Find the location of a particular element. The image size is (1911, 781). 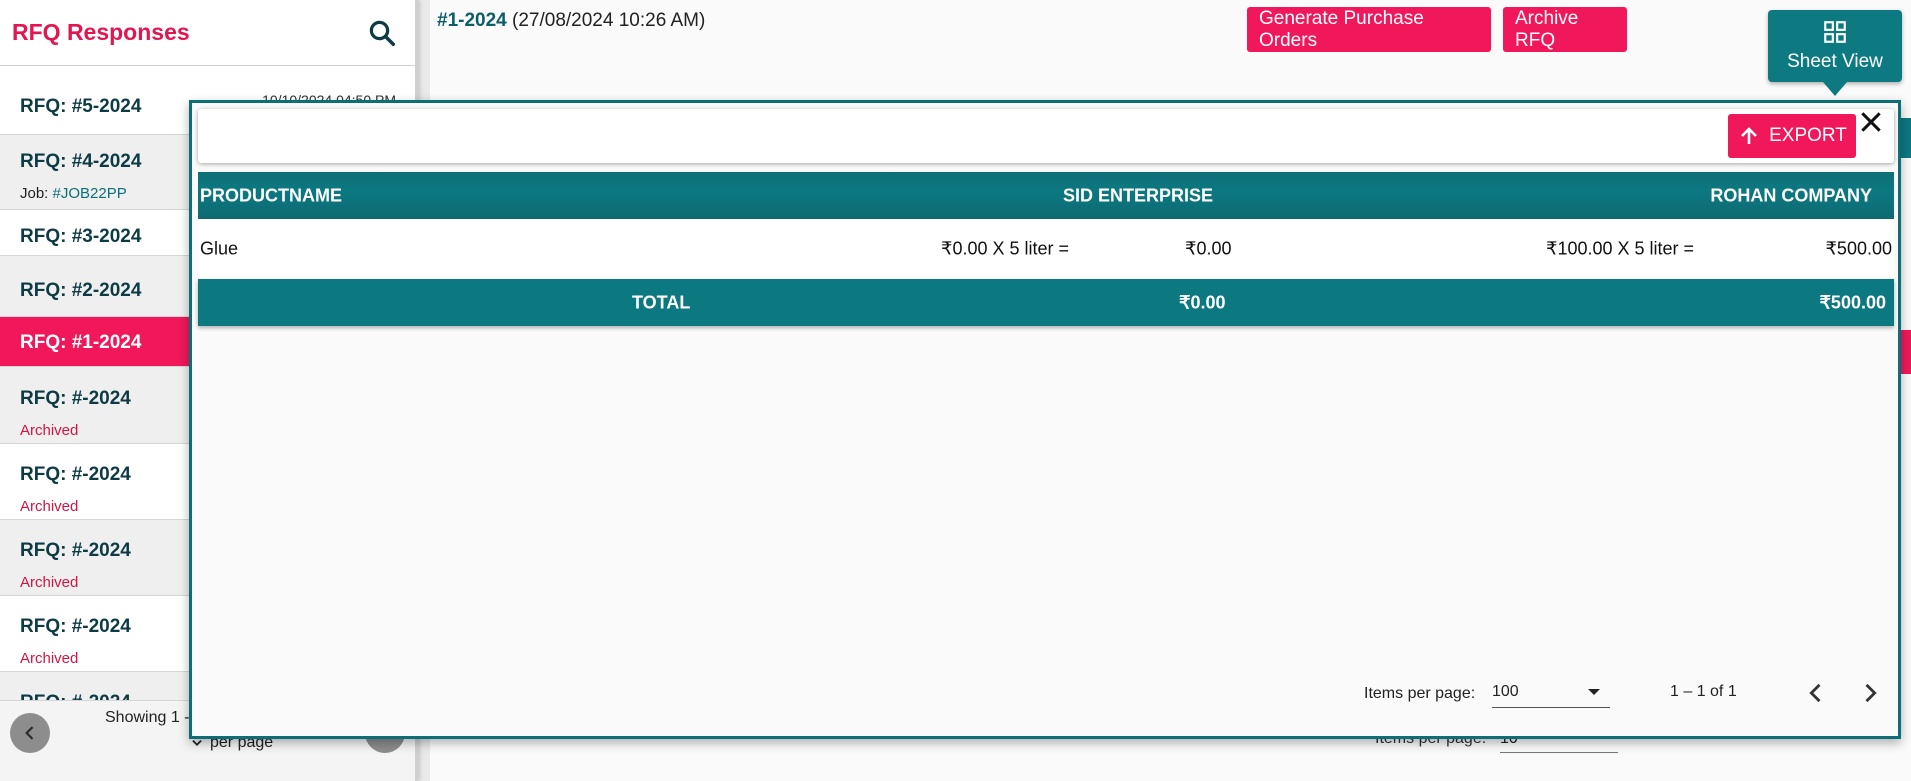

bg-grid-header-edge is located at coordinates (1906, 138).